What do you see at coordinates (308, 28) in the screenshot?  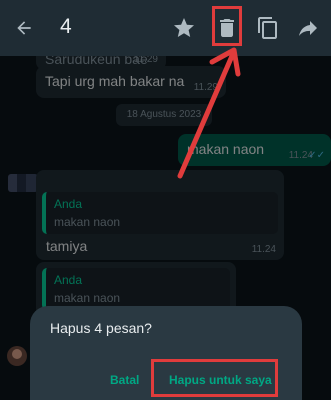 I see `forward-icon` at bounding box center [308, 28].